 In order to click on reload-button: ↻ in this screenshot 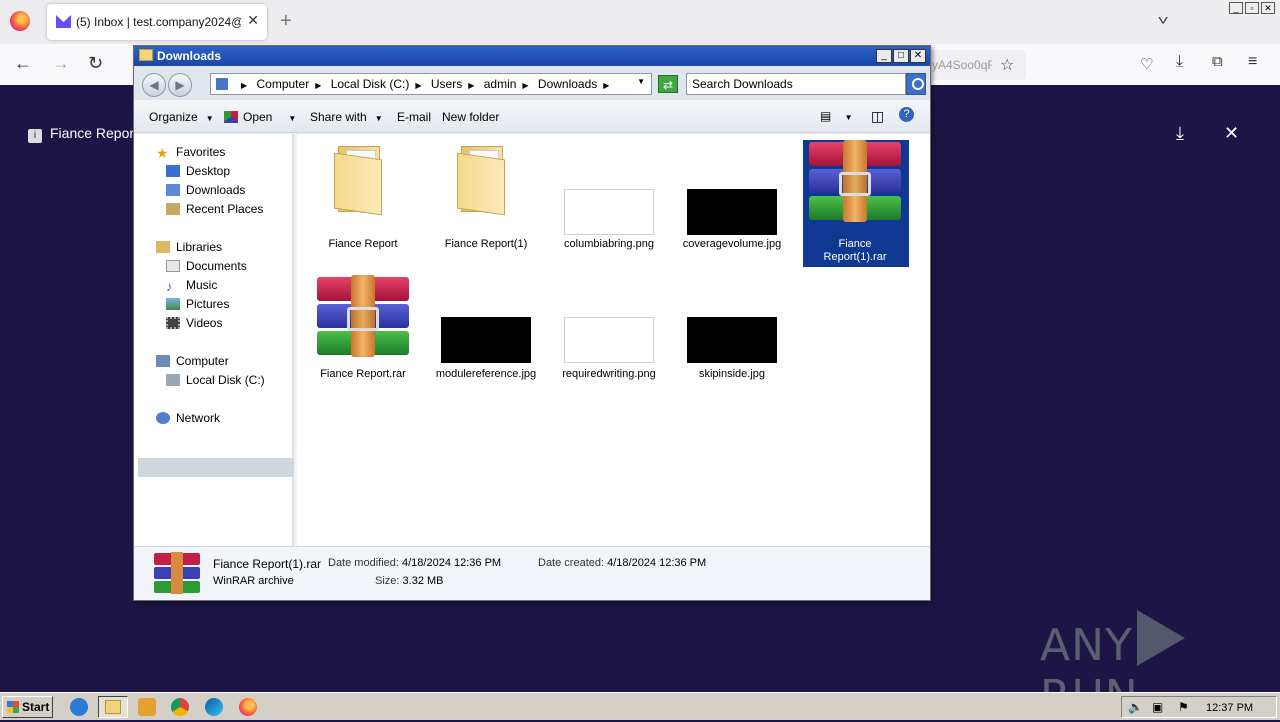, I will do `click(95, 63)`.